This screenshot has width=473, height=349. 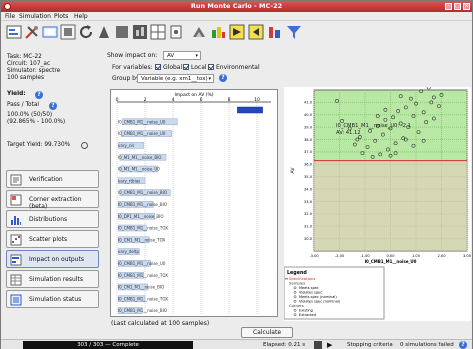 What do you see at coordinates (81, 16) in the screenshot?
I see `menu-help: Help` at bounding box center [81, 16].